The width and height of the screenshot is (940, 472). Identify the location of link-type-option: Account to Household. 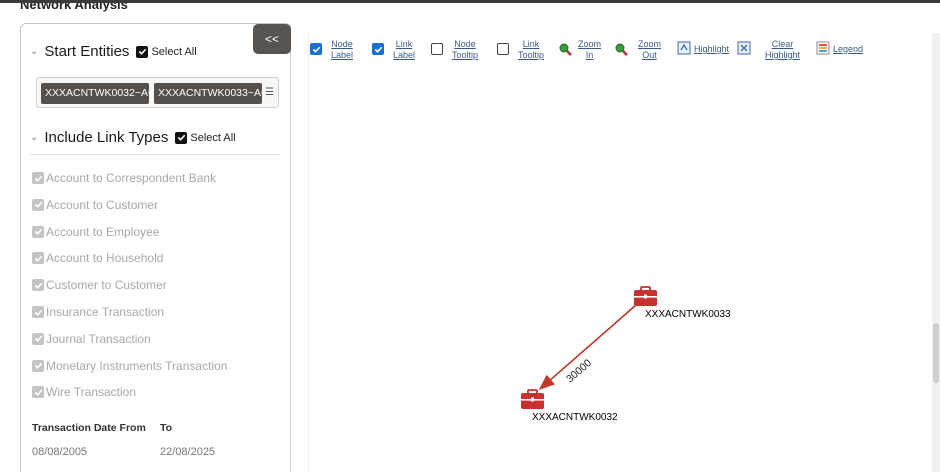
(97, 258).